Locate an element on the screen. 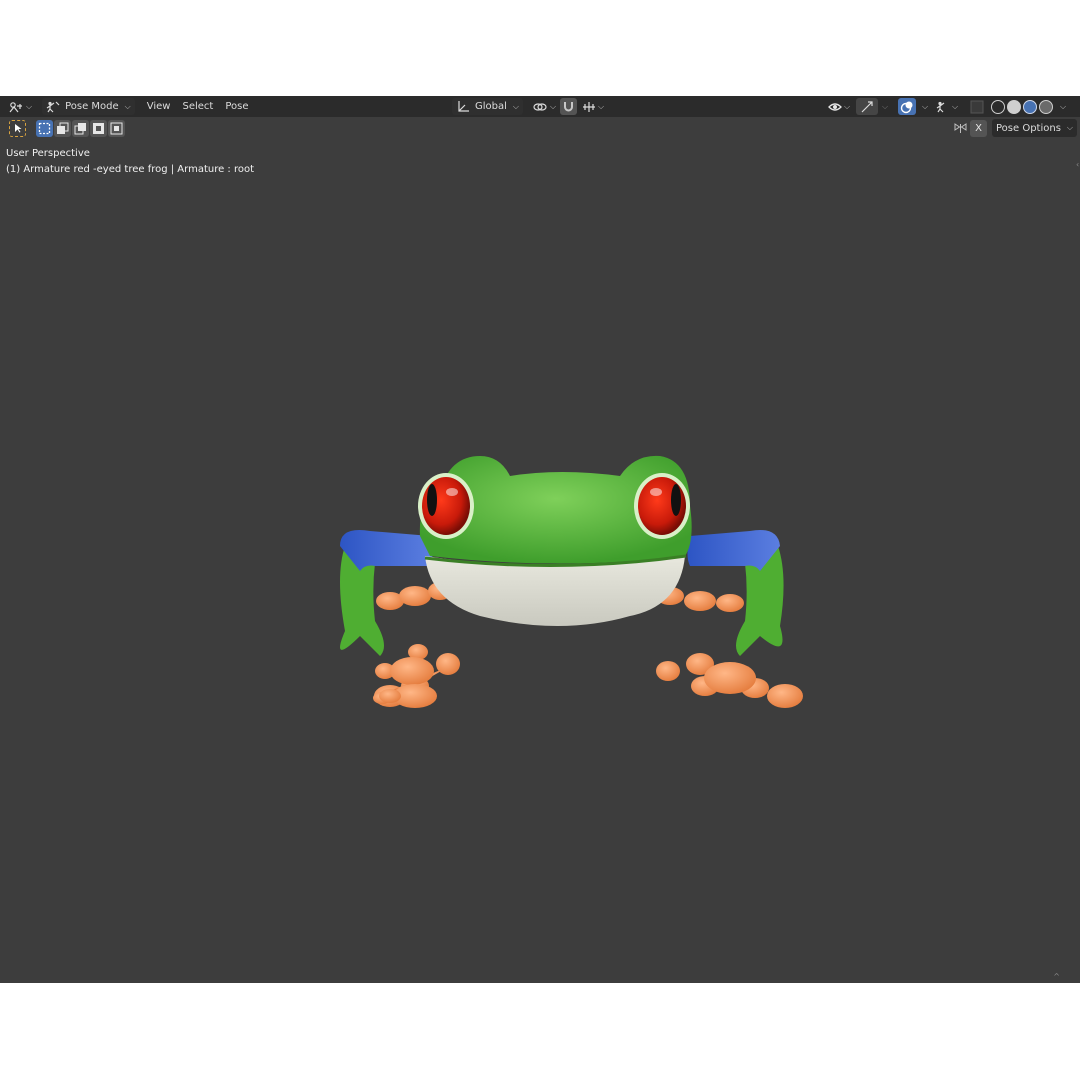 The image size is (1080, 1080). solid-shading-icon is located at coordinates (1014, 106).